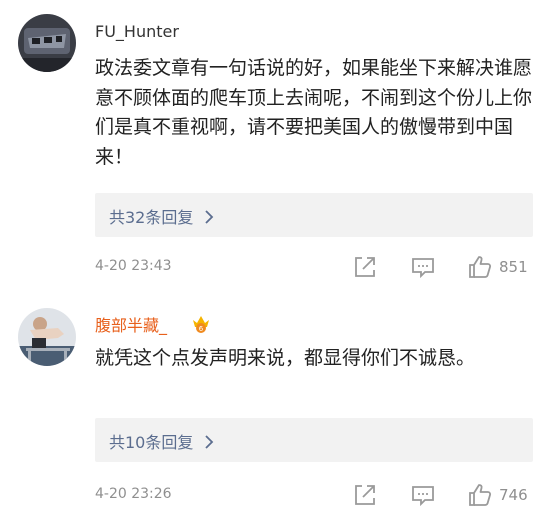 The height and width of the screenshot is (514, 550). What do you see at coordinates (315, 267) in the screenshot?
I see `comment-footer: 4-20 23:43 851` at bounding box center [315, 267].